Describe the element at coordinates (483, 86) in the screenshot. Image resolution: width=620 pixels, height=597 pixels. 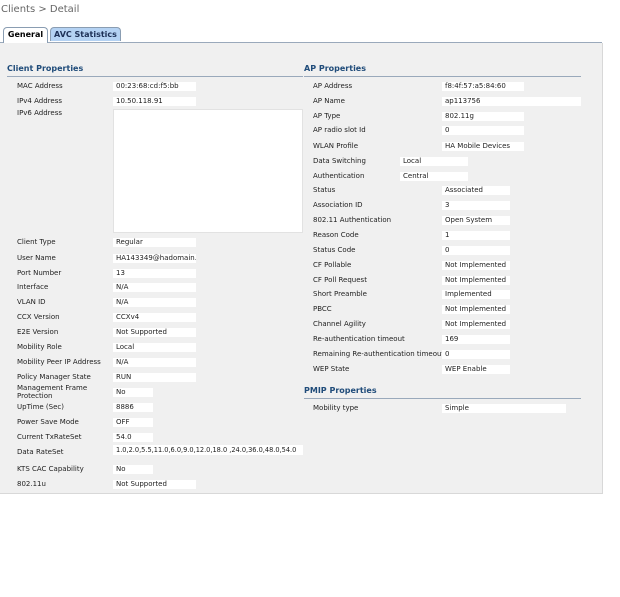
I see `ap-address-value: f8:4f:57:a5:84:60` at that location.